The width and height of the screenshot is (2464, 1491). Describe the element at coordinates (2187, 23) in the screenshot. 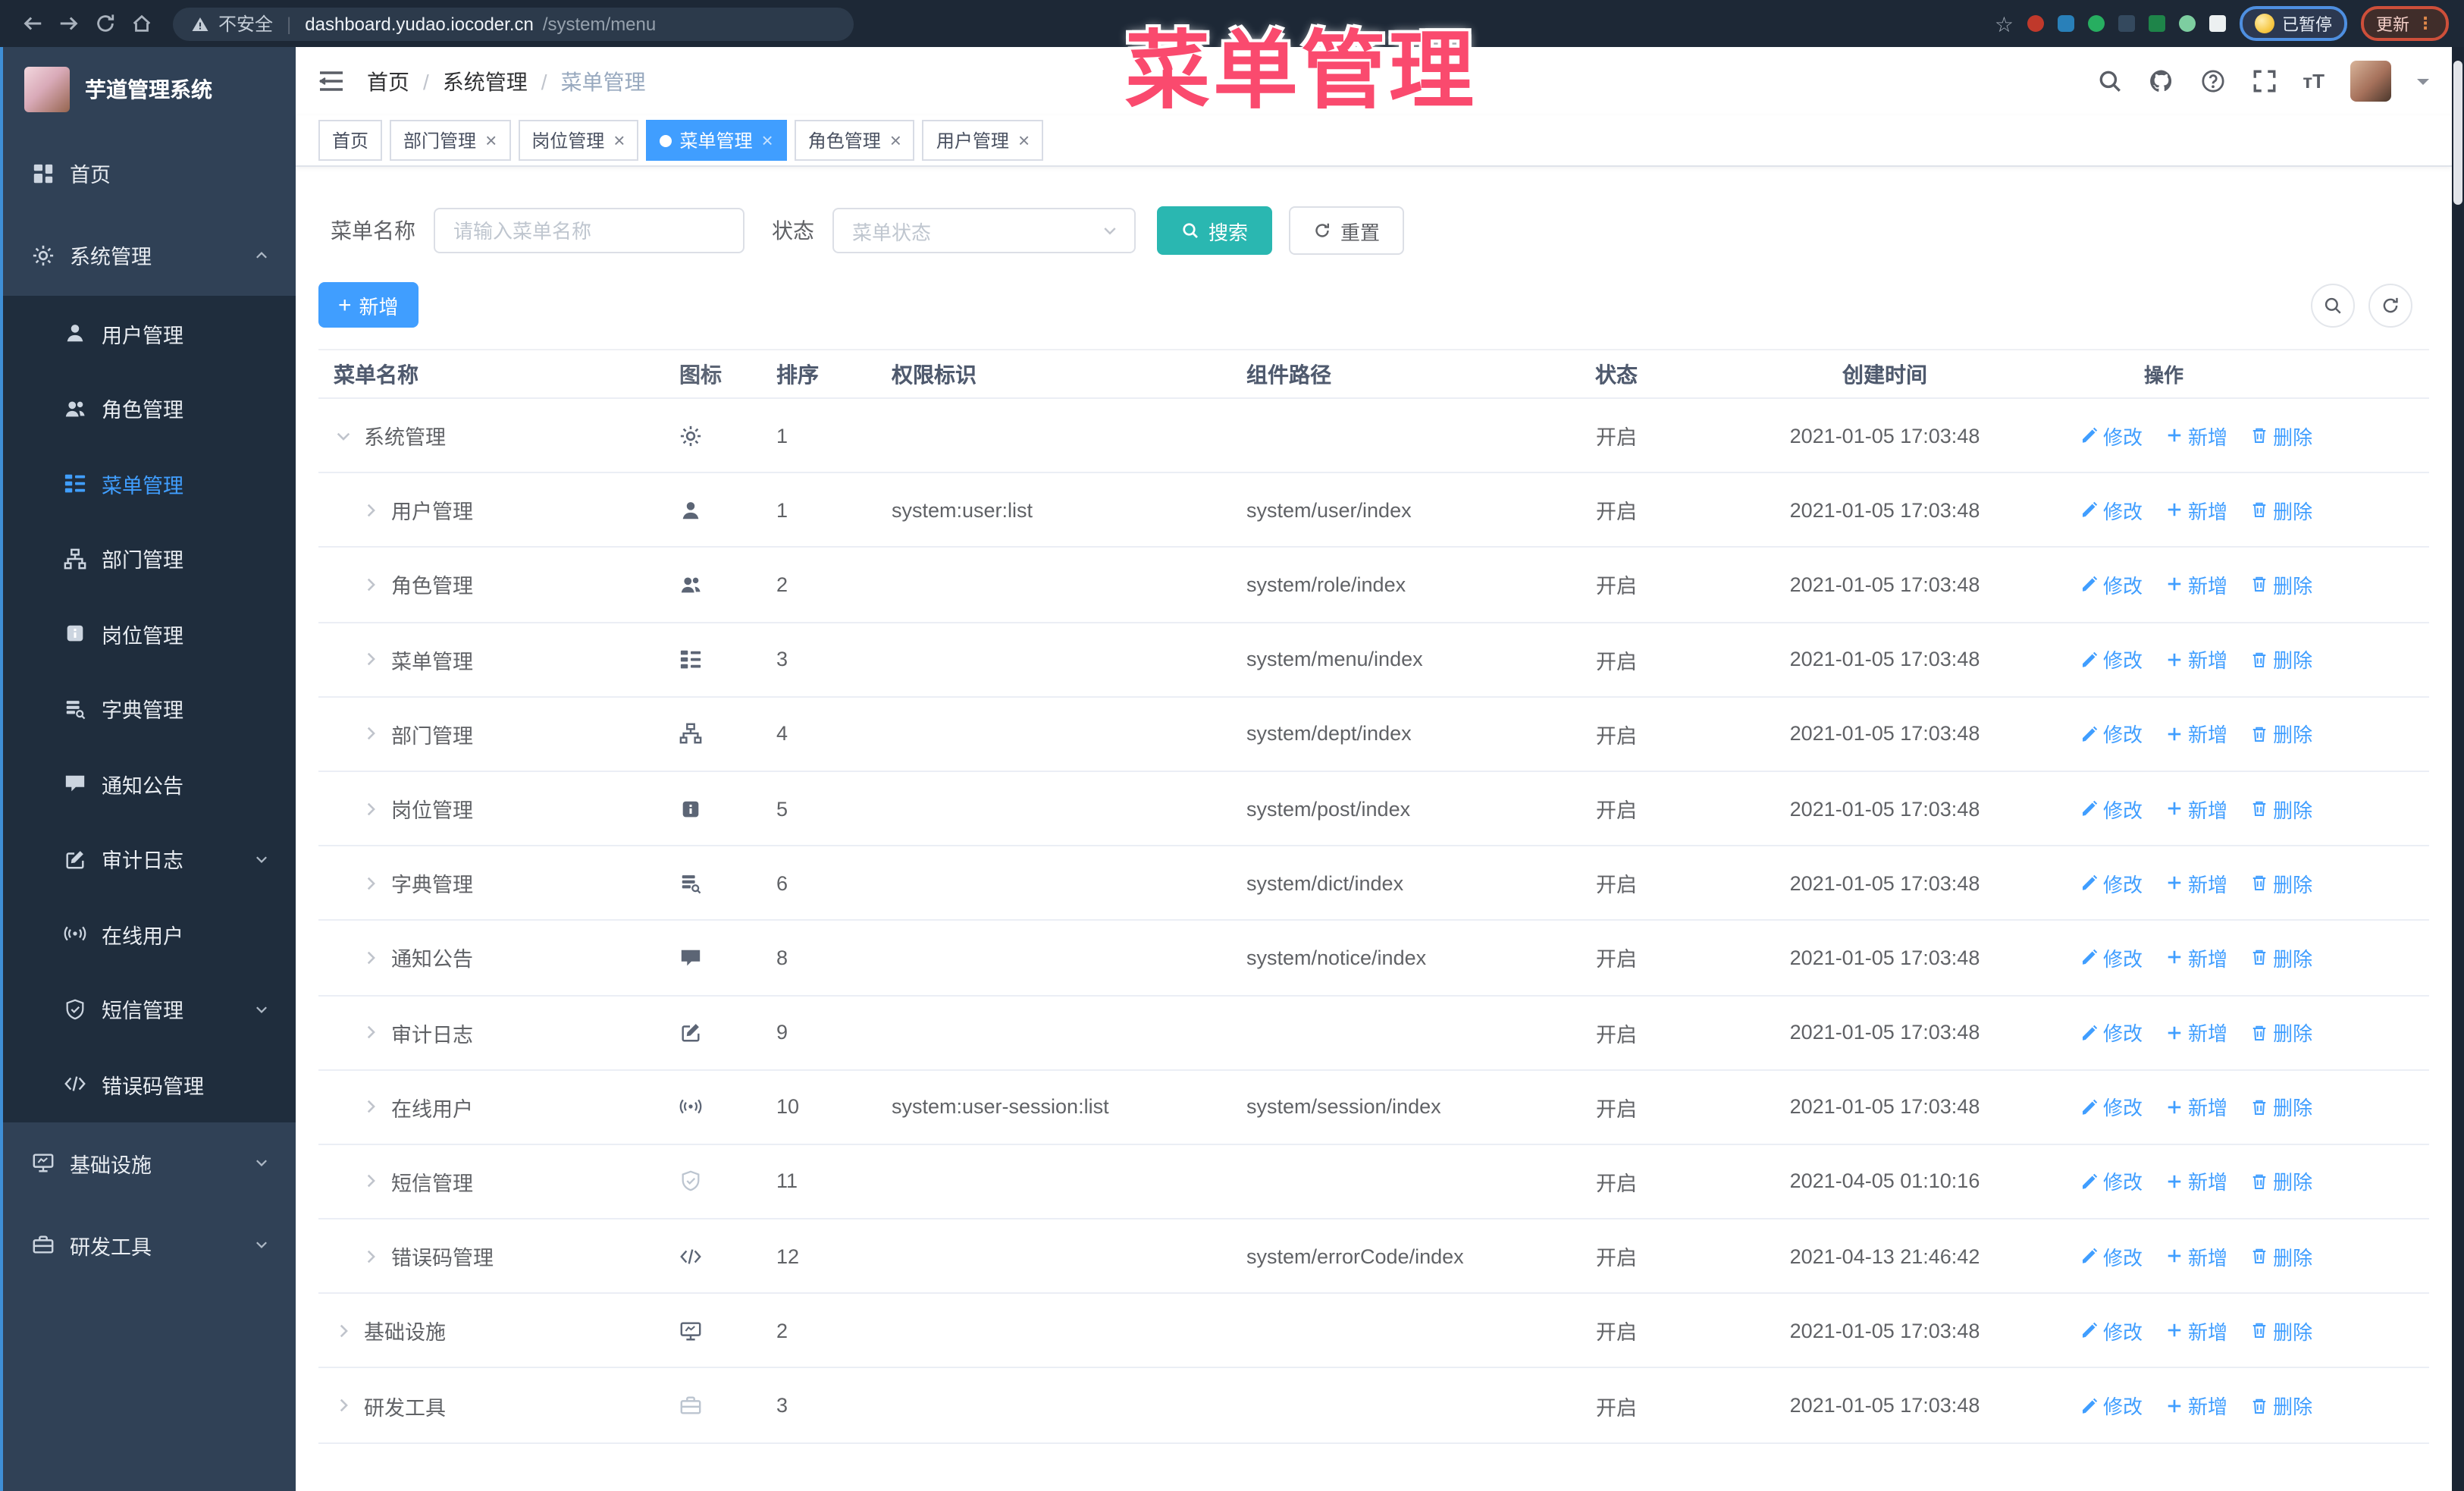

I see `extension-leaf-icon` at that location.